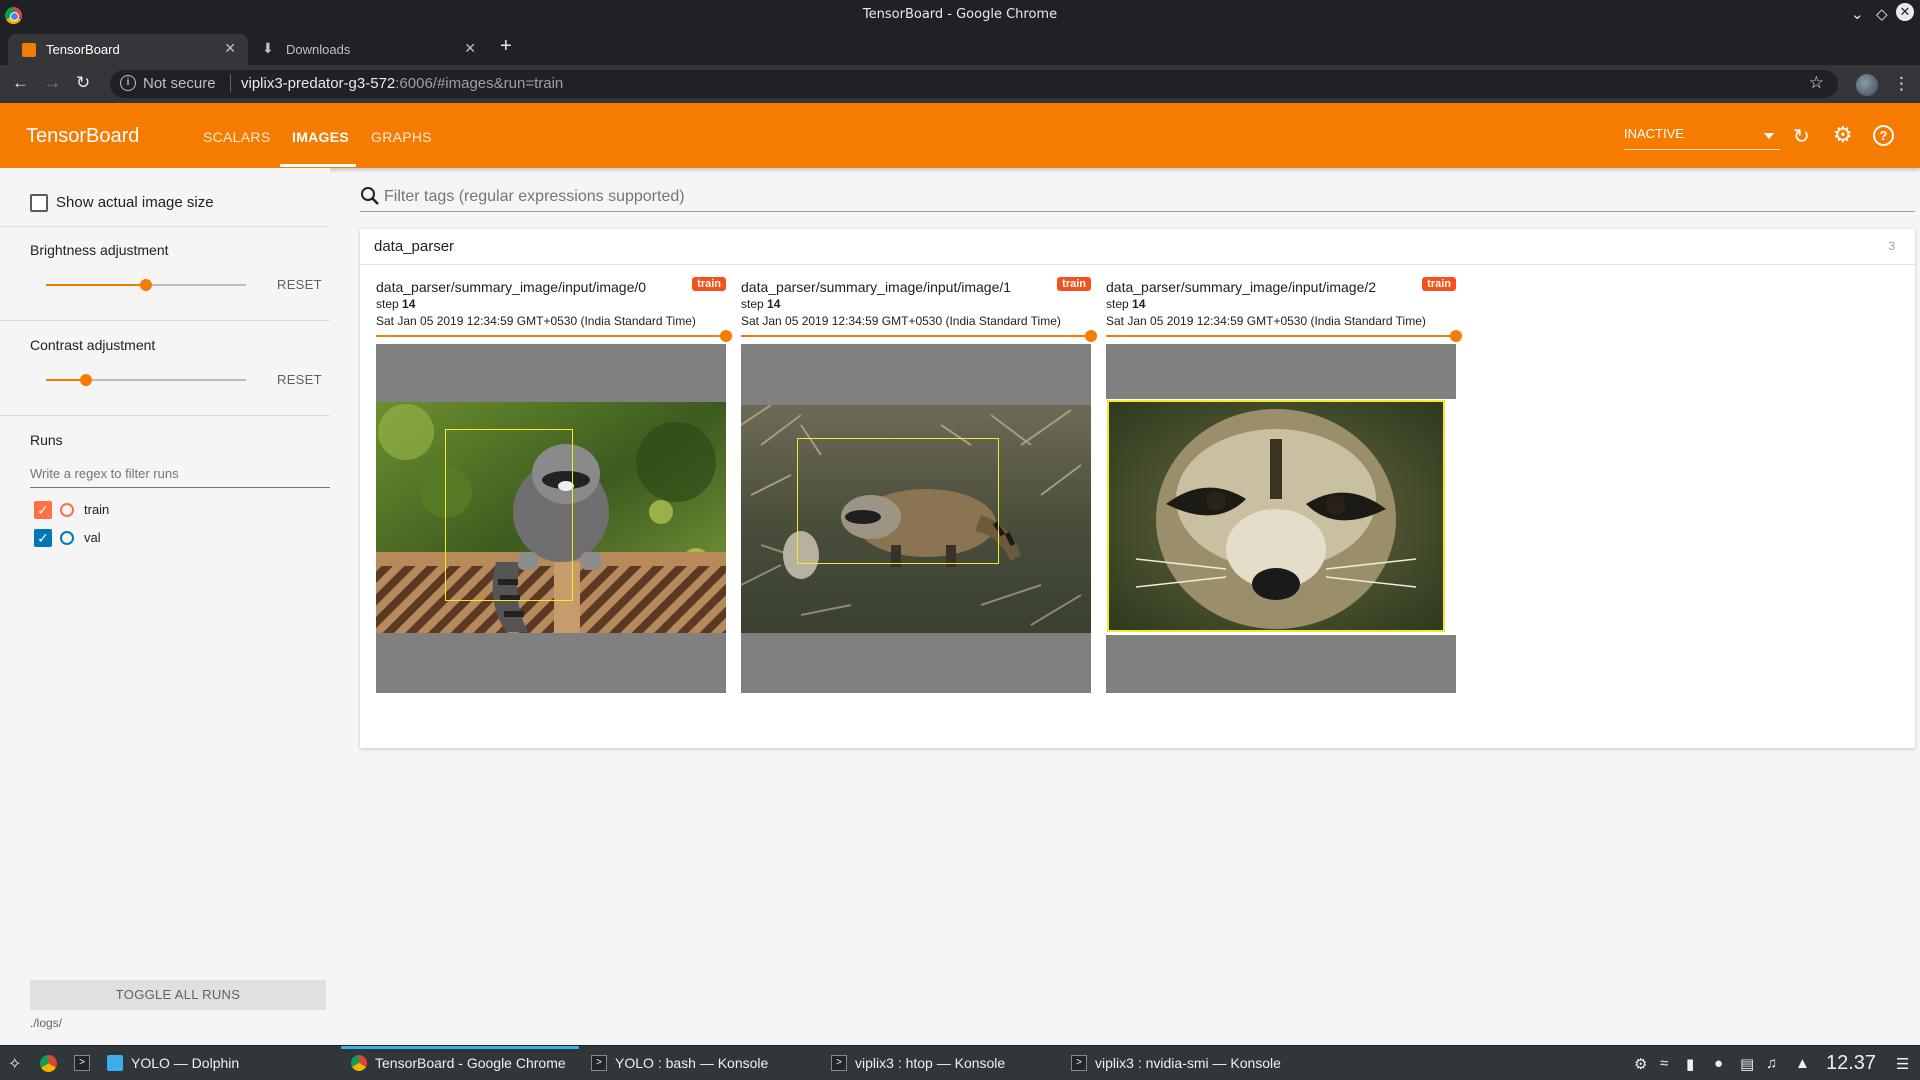  I want to click on terminal-launcher-icon: >, so click(82, 1063).